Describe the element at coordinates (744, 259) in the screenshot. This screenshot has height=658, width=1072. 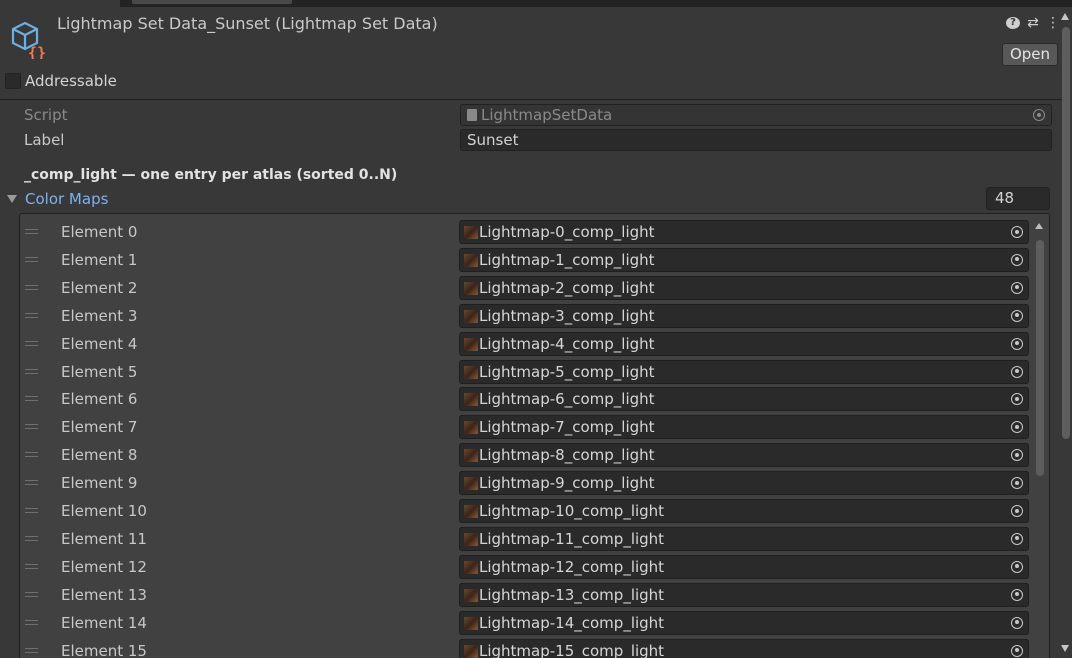
I see `texture-object-field: Lightmap-1_comp_light` at that location.